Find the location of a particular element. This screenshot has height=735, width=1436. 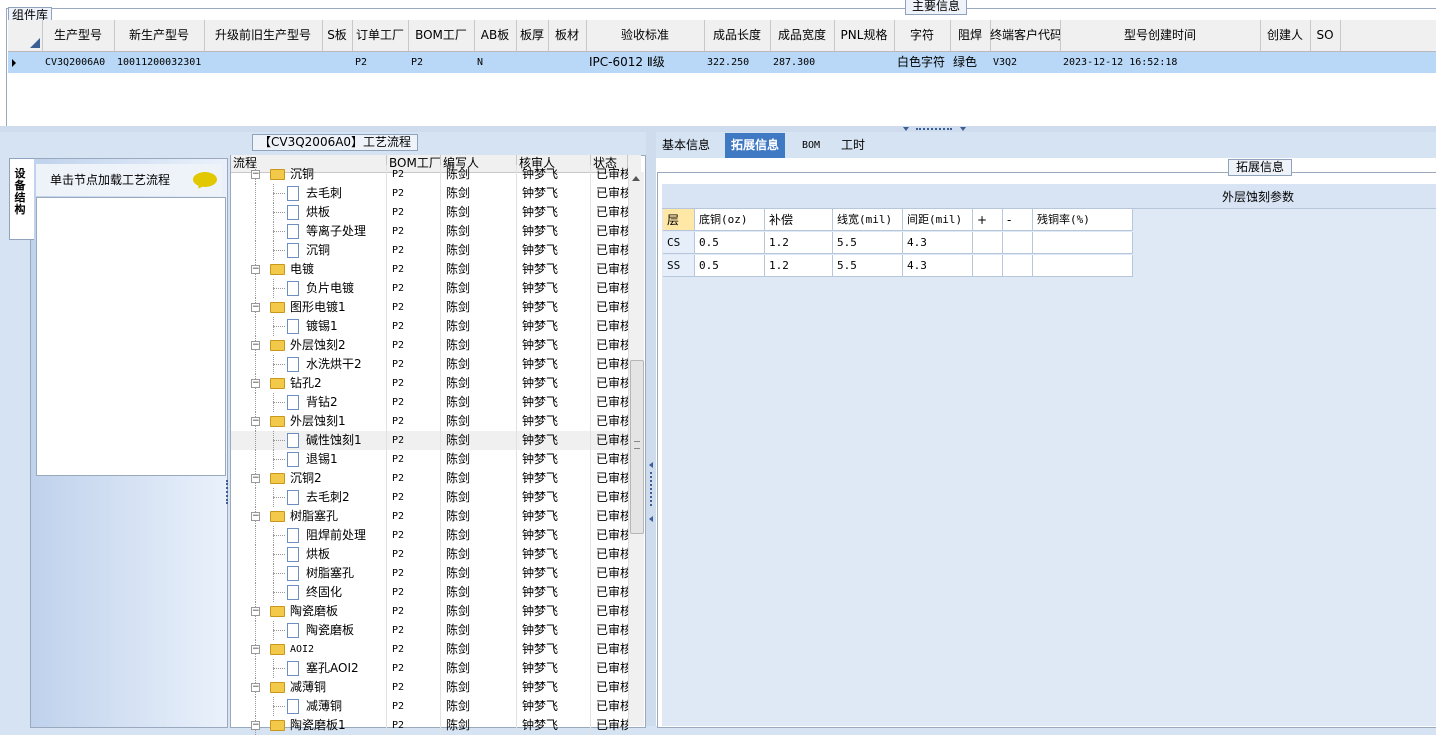

tree-node-label: 图形电镀1 is located at coordinates (338, 307).